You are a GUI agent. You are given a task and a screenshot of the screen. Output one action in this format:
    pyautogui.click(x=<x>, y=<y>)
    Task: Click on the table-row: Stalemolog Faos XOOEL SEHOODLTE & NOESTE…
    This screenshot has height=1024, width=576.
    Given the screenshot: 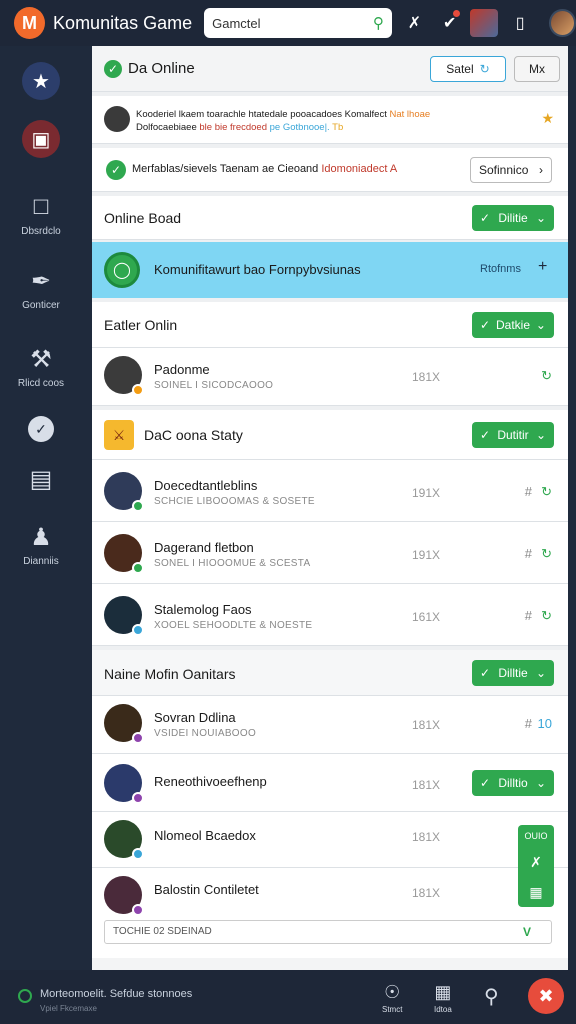 What is the action you would take?
    pyautogui.click(x=330, y=615)
    